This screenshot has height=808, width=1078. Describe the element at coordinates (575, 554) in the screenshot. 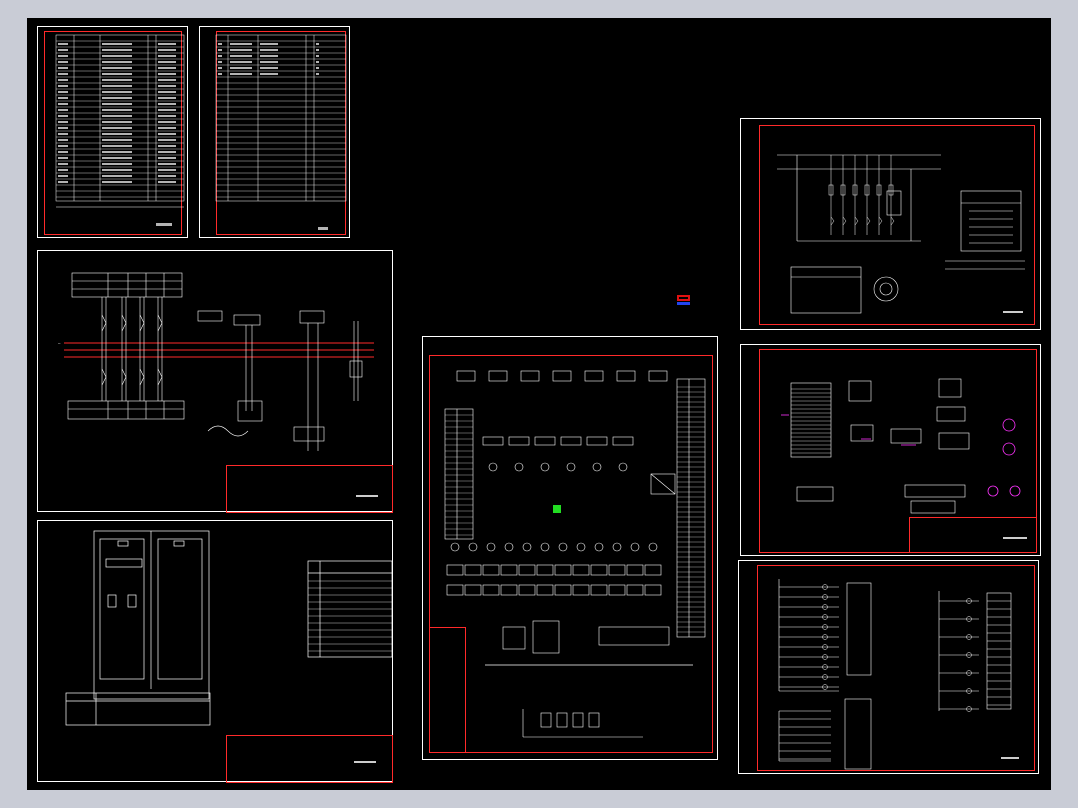

I see `panel-wiring-diagram` at that location.